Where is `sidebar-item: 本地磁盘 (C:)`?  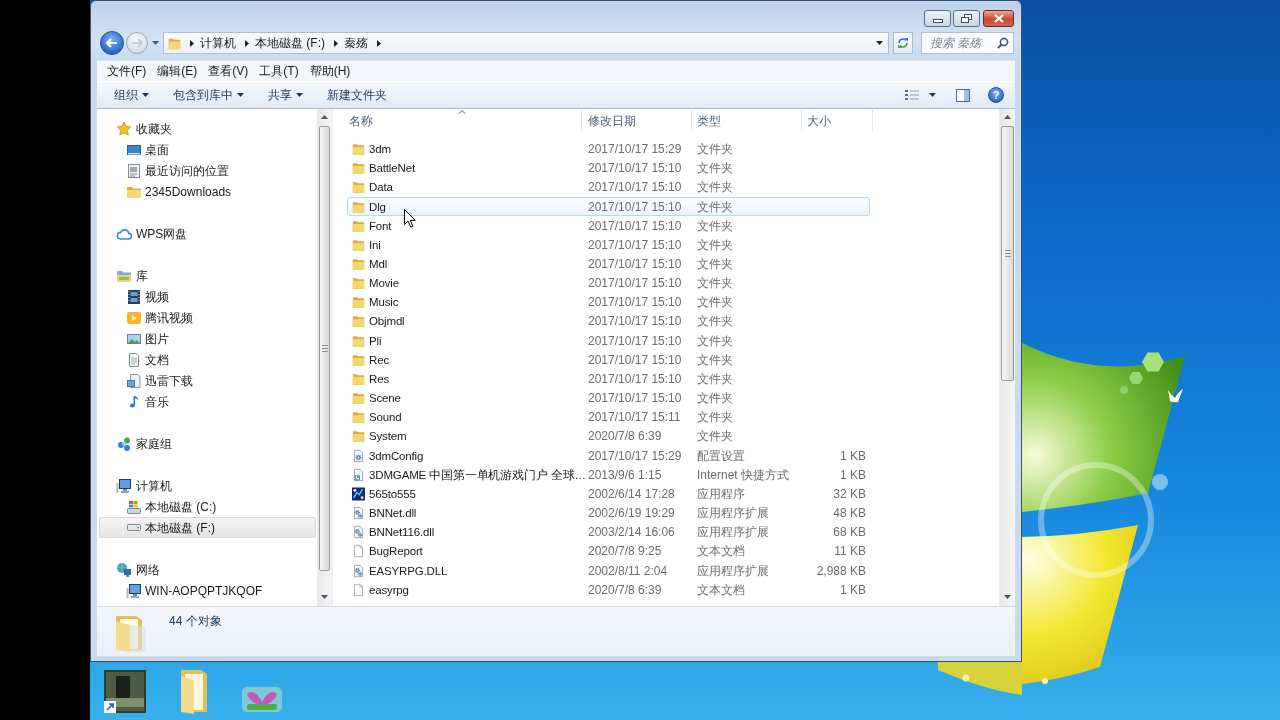 sidebar-item: 本地磁盘 (C:) is located at coordinates (207, 506).